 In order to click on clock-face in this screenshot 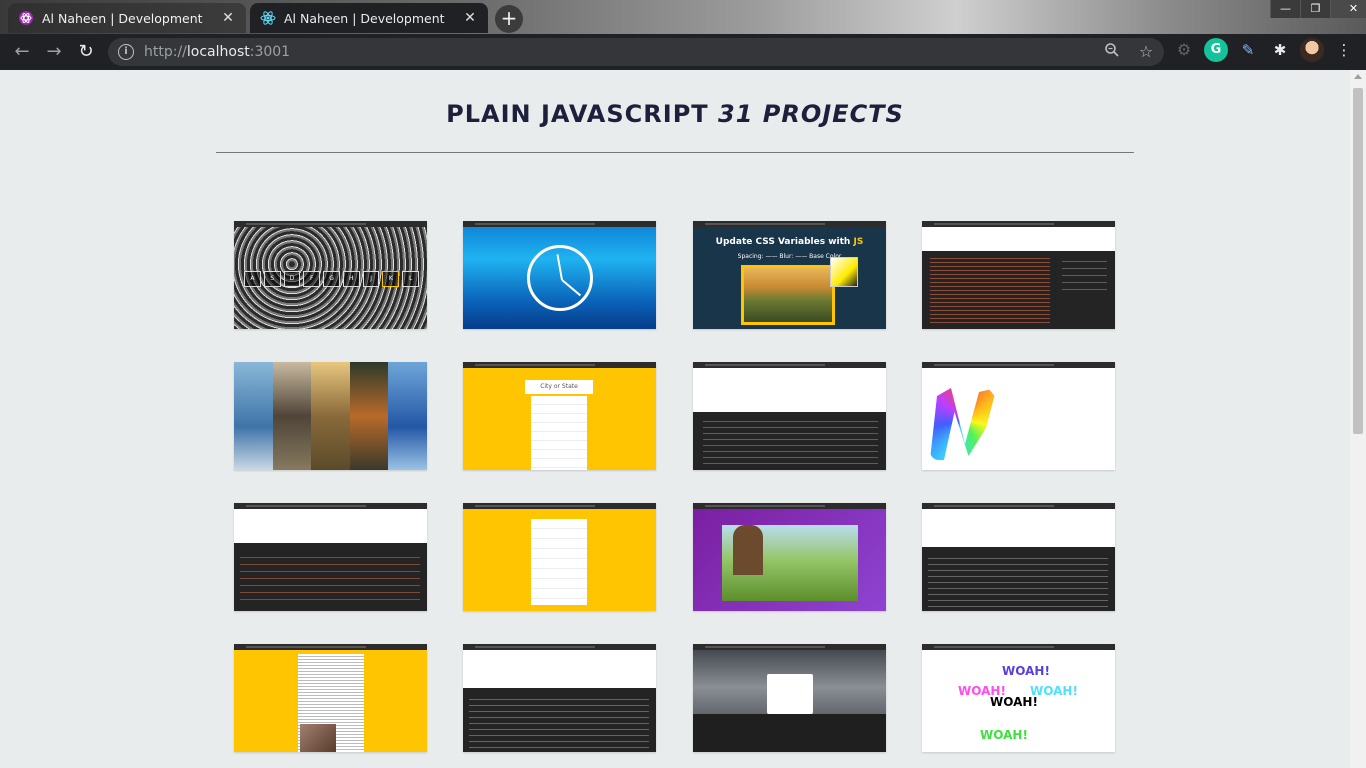, I will do `click(560, 278)`.